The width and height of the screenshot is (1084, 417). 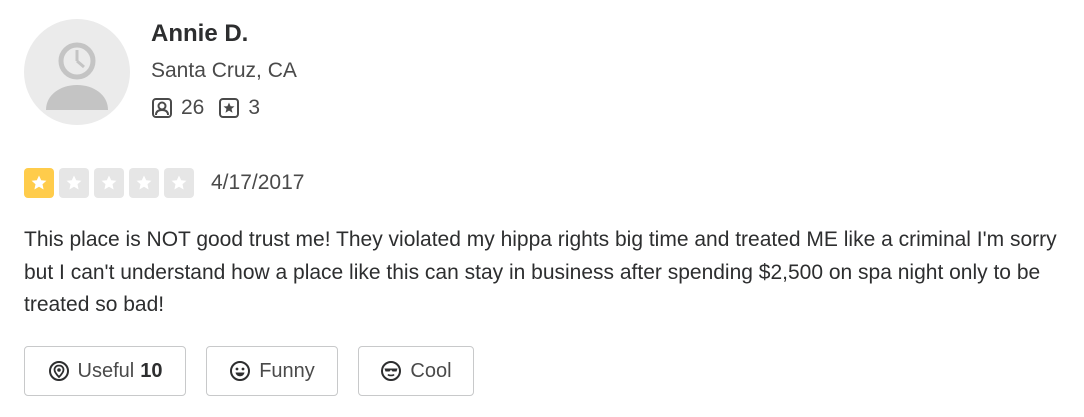 What do you see at coordinates (224, 70) in the screenshot?
I see `reviewer-location: Santa Cruz, CA` at bounding box center [224, 70].